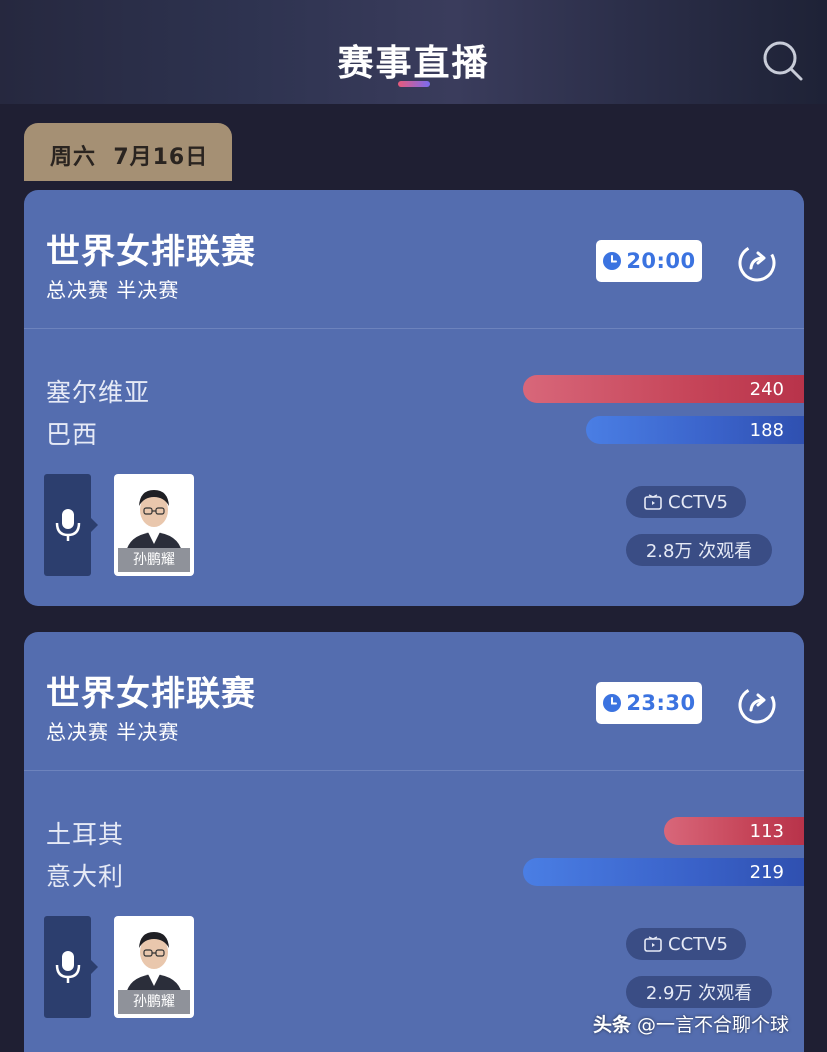  Describe the element at coordinates (734, 831) in the screenshot. I see `team-1-vote-bar: 113` at that location.